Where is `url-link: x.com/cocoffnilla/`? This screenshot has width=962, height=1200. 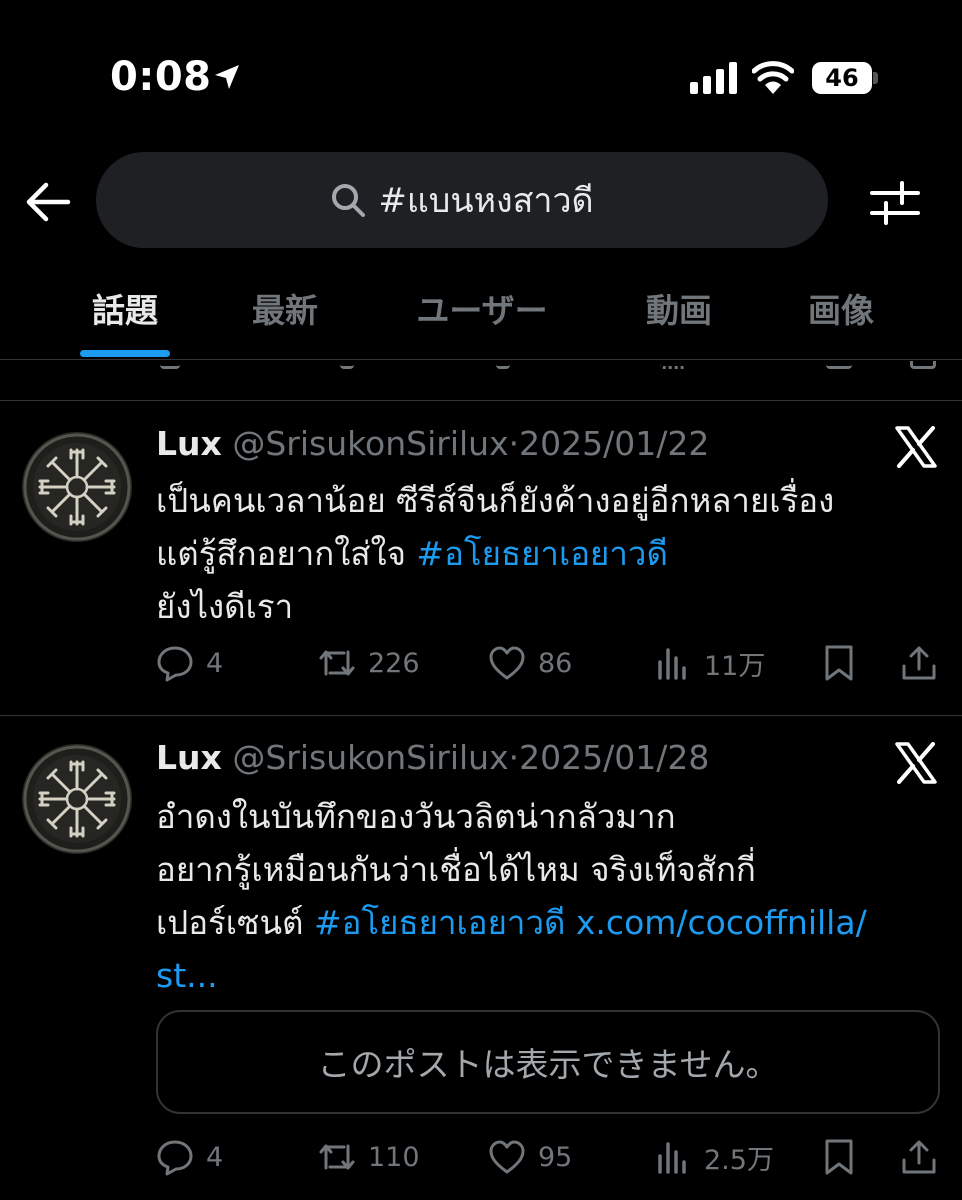 url-link: x.com/cocoffnilla/ is located at coordinates (721, 922).